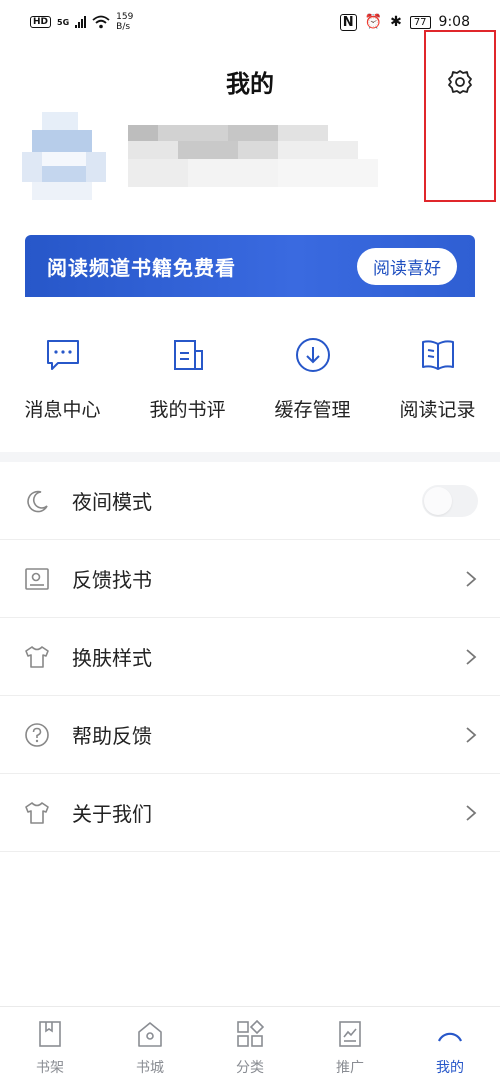  What do you see at coordinates (250, 1034) in the screenshot?
I see `category-icon` at bounding box center [250, 1034].